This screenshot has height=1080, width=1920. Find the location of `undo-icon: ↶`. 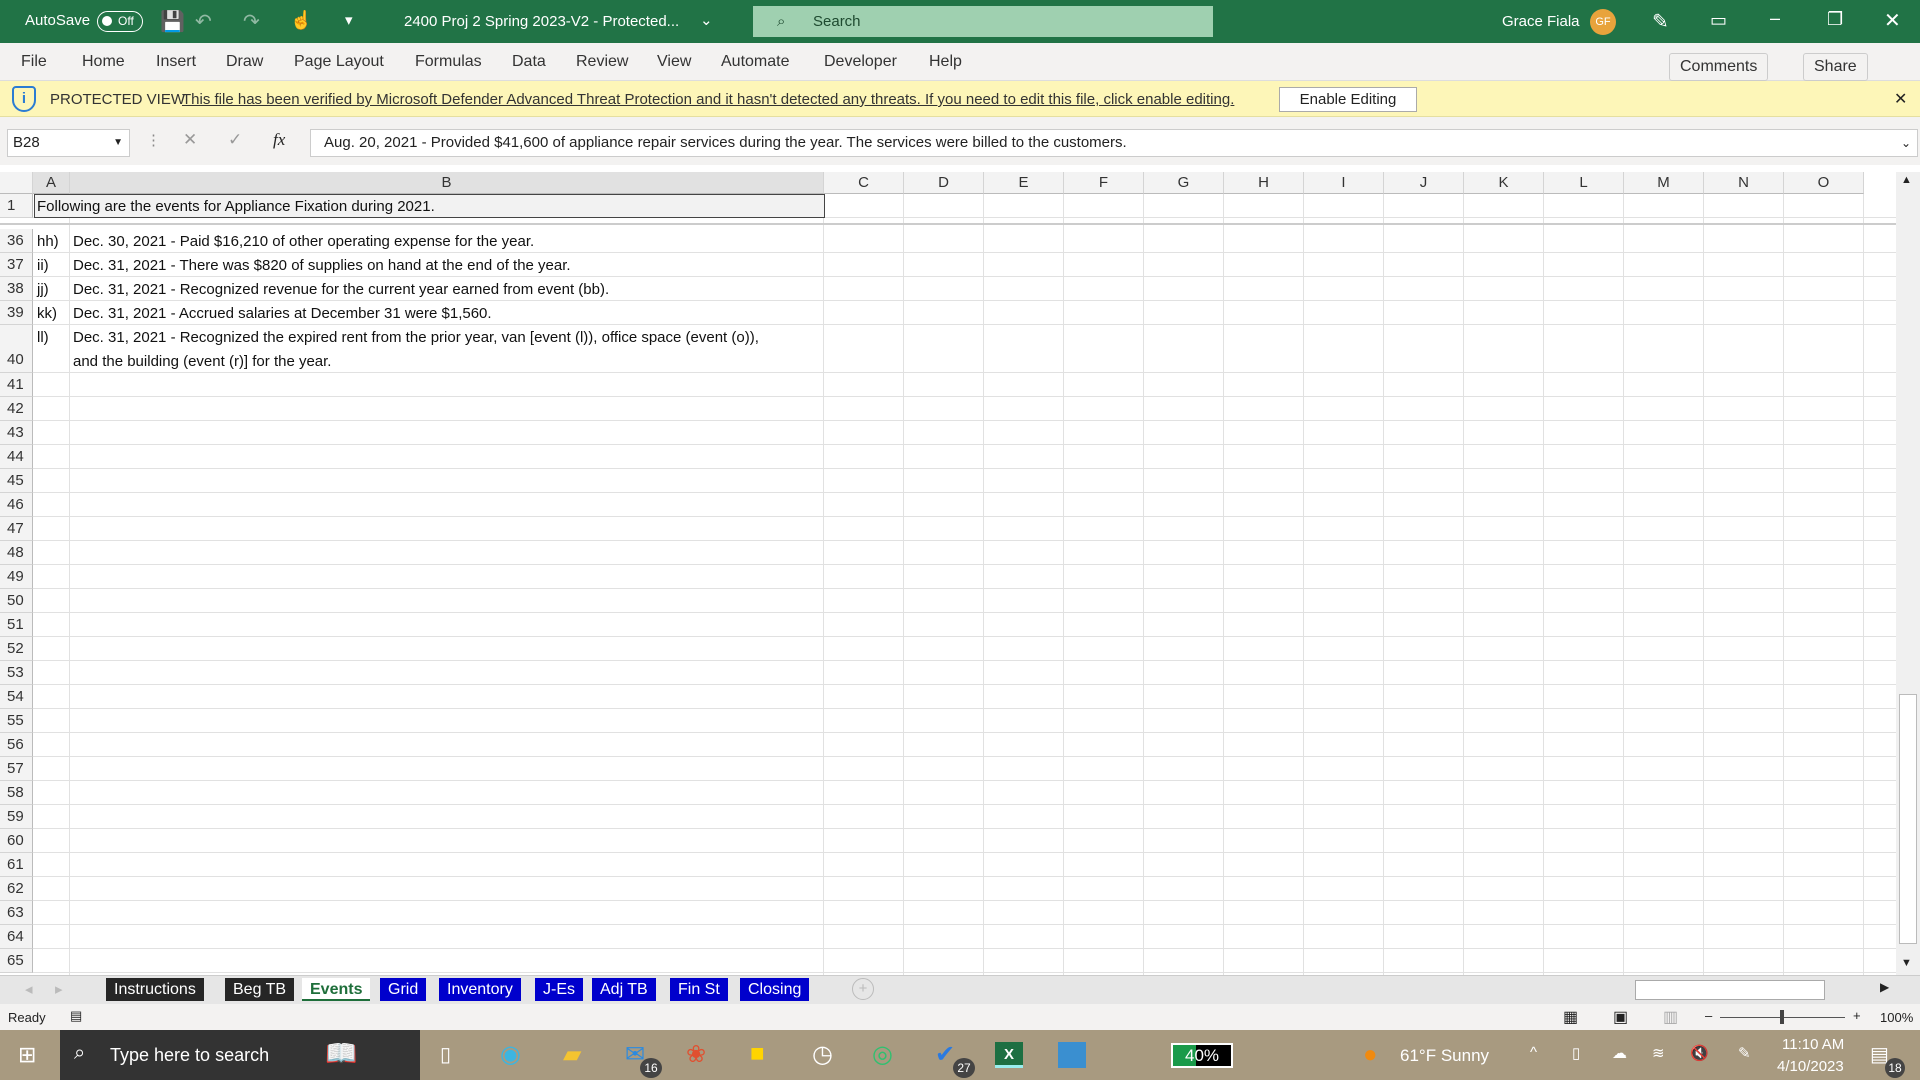

undo-icon: ↶ is located at coordinates (203, 21).